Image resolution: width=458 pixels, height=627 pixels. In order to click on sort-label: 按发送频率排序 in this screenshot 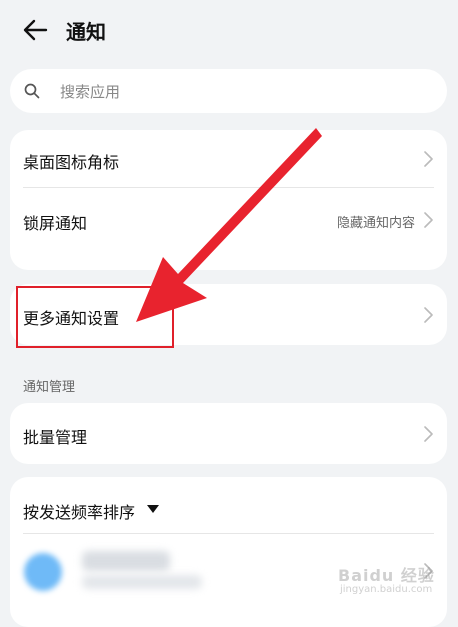, I will do `click(79, 512)`.